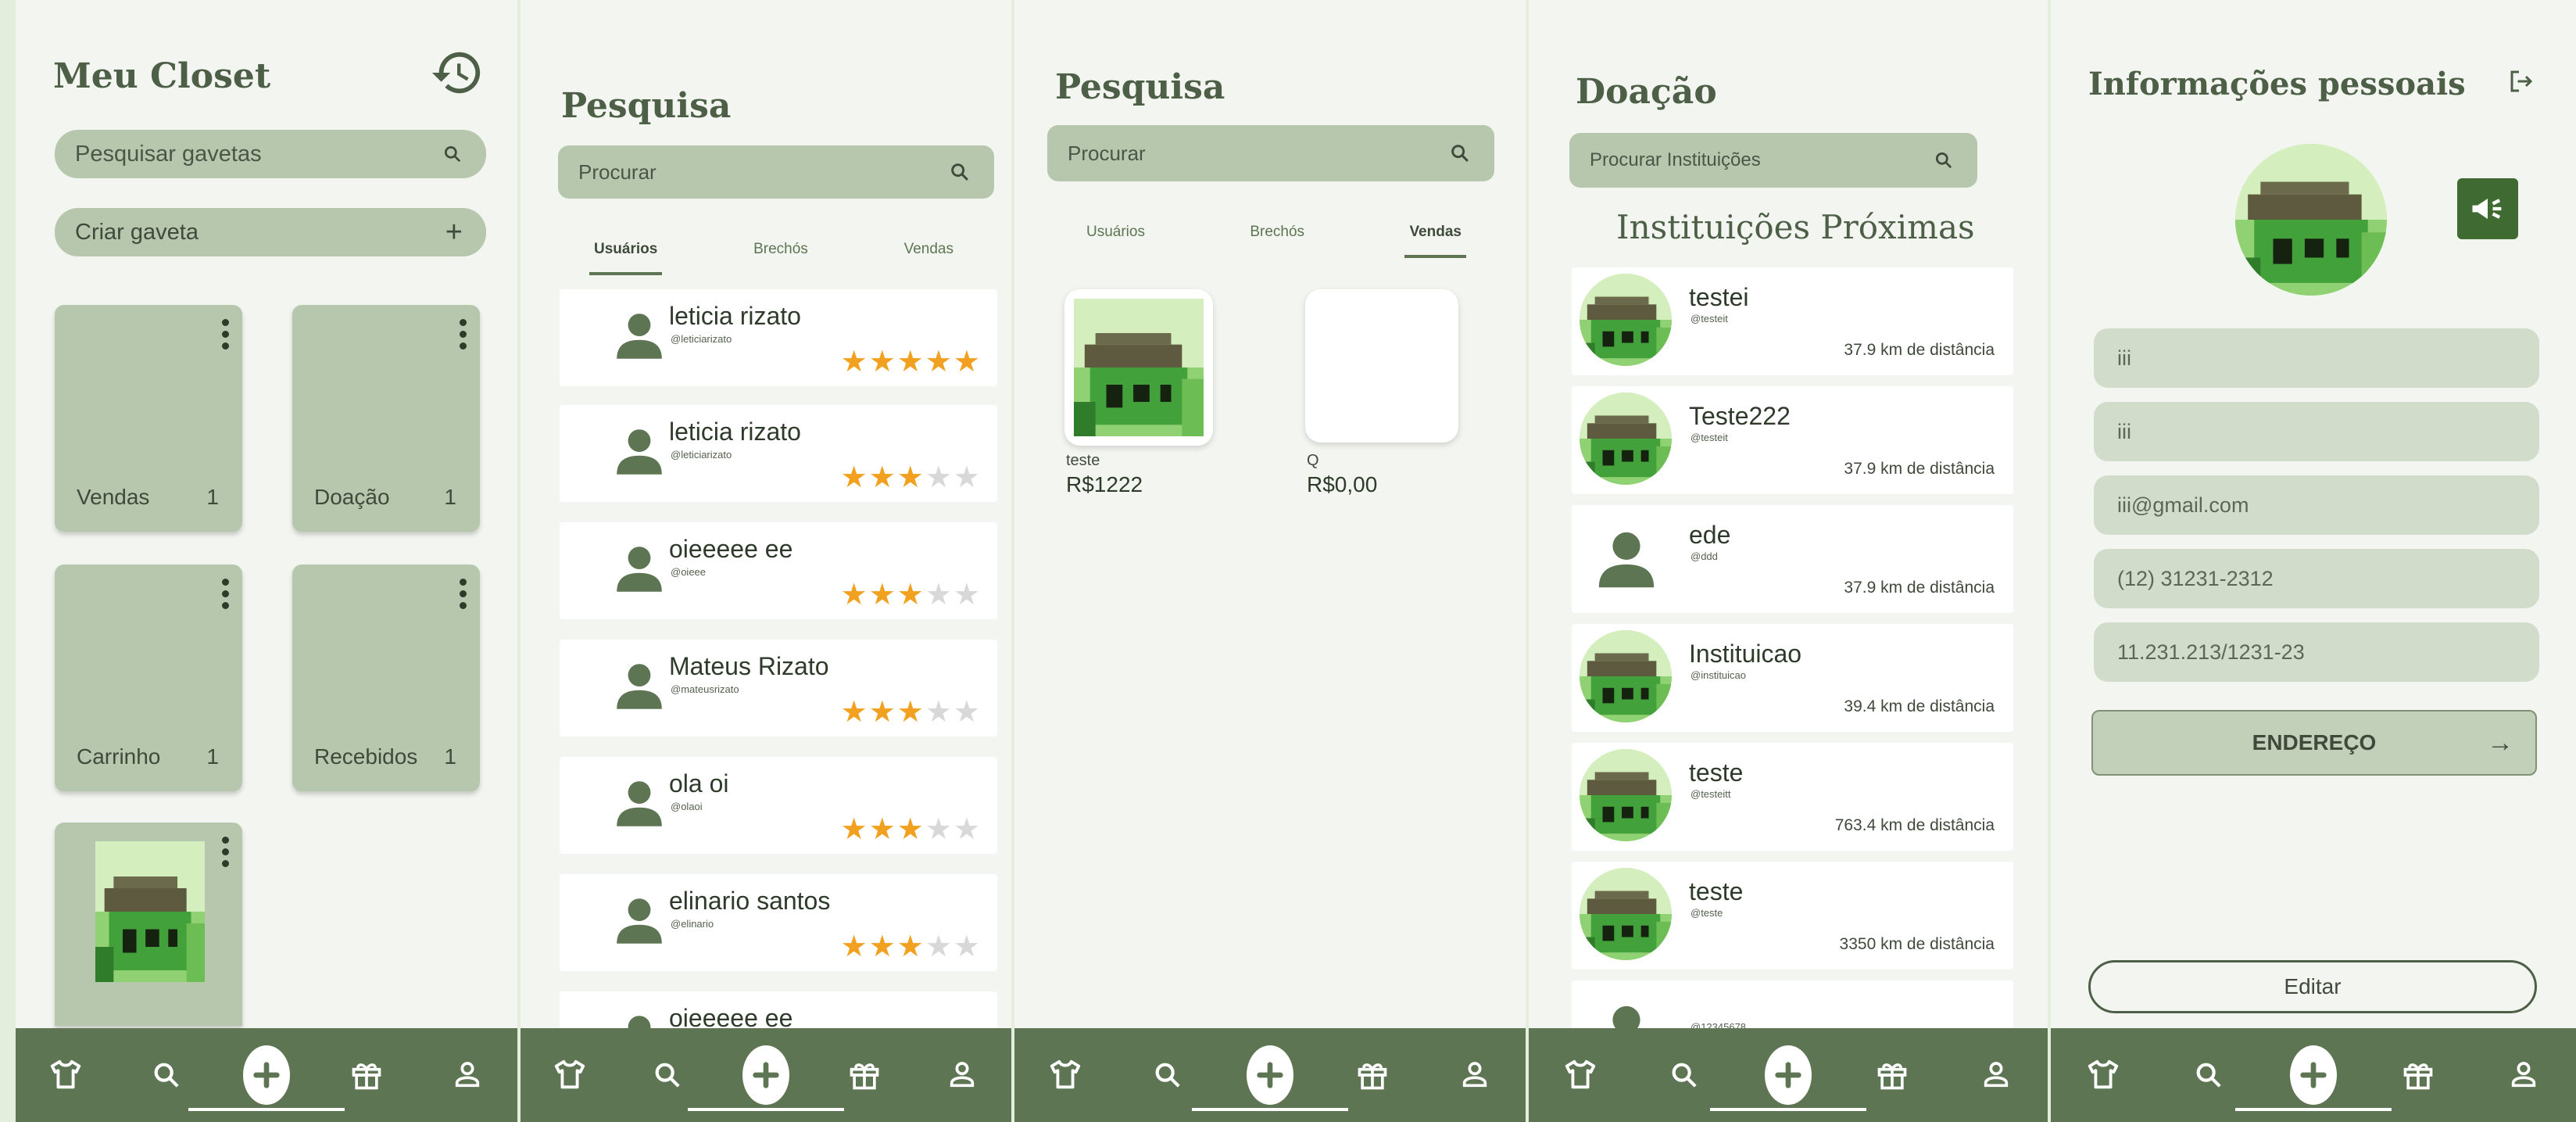 Image resolution: width=2576 pixels, height=1122 pixels. Describe the element at coordinates (2487, 208) in the screenshot. I see `announce-icon` at that location.